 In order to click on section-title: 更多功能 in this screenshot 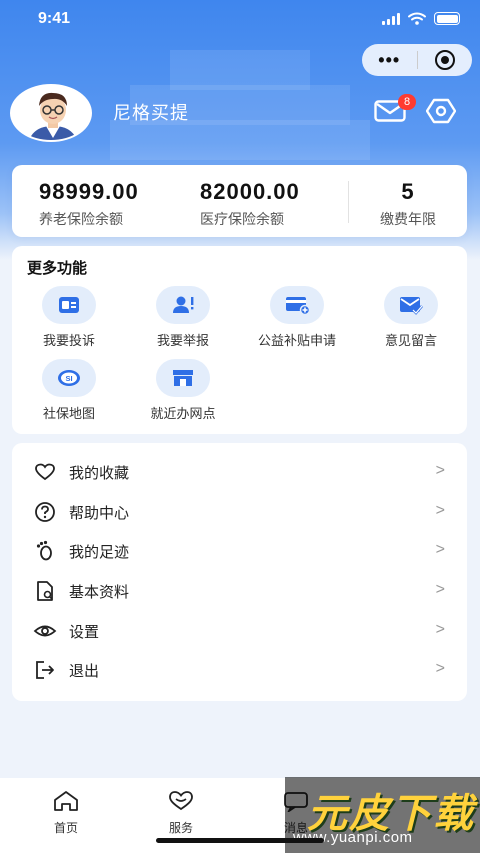, I will do `click(57, 268)`.